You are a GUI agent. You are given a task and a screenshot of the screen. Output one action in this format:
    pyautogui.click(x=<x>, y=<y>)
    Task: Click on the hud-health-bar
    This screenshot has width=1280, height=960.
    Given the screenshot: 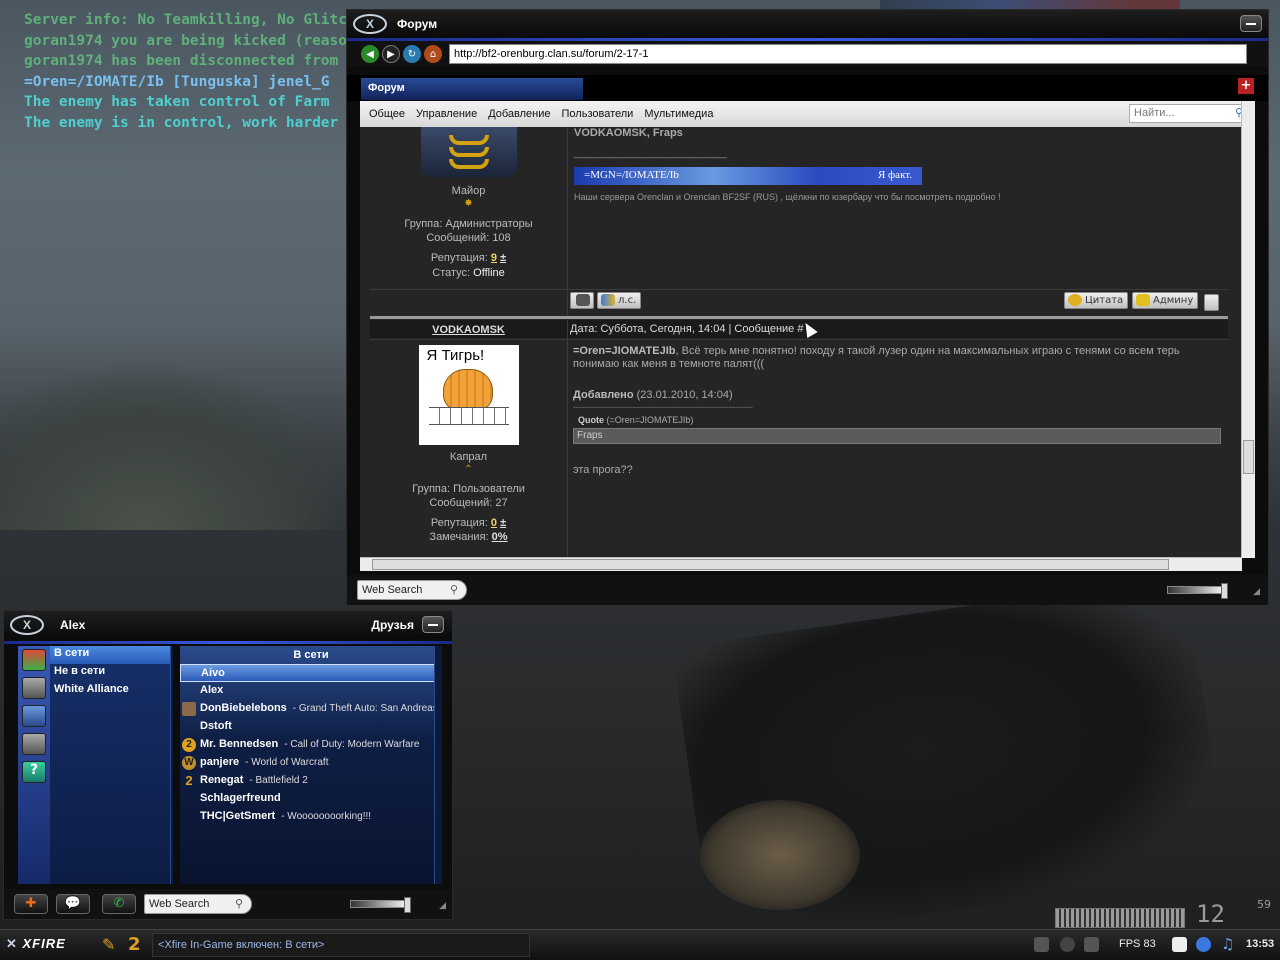 What is the action you would take?
    pyautogui.click(x=1120, y=918)
    